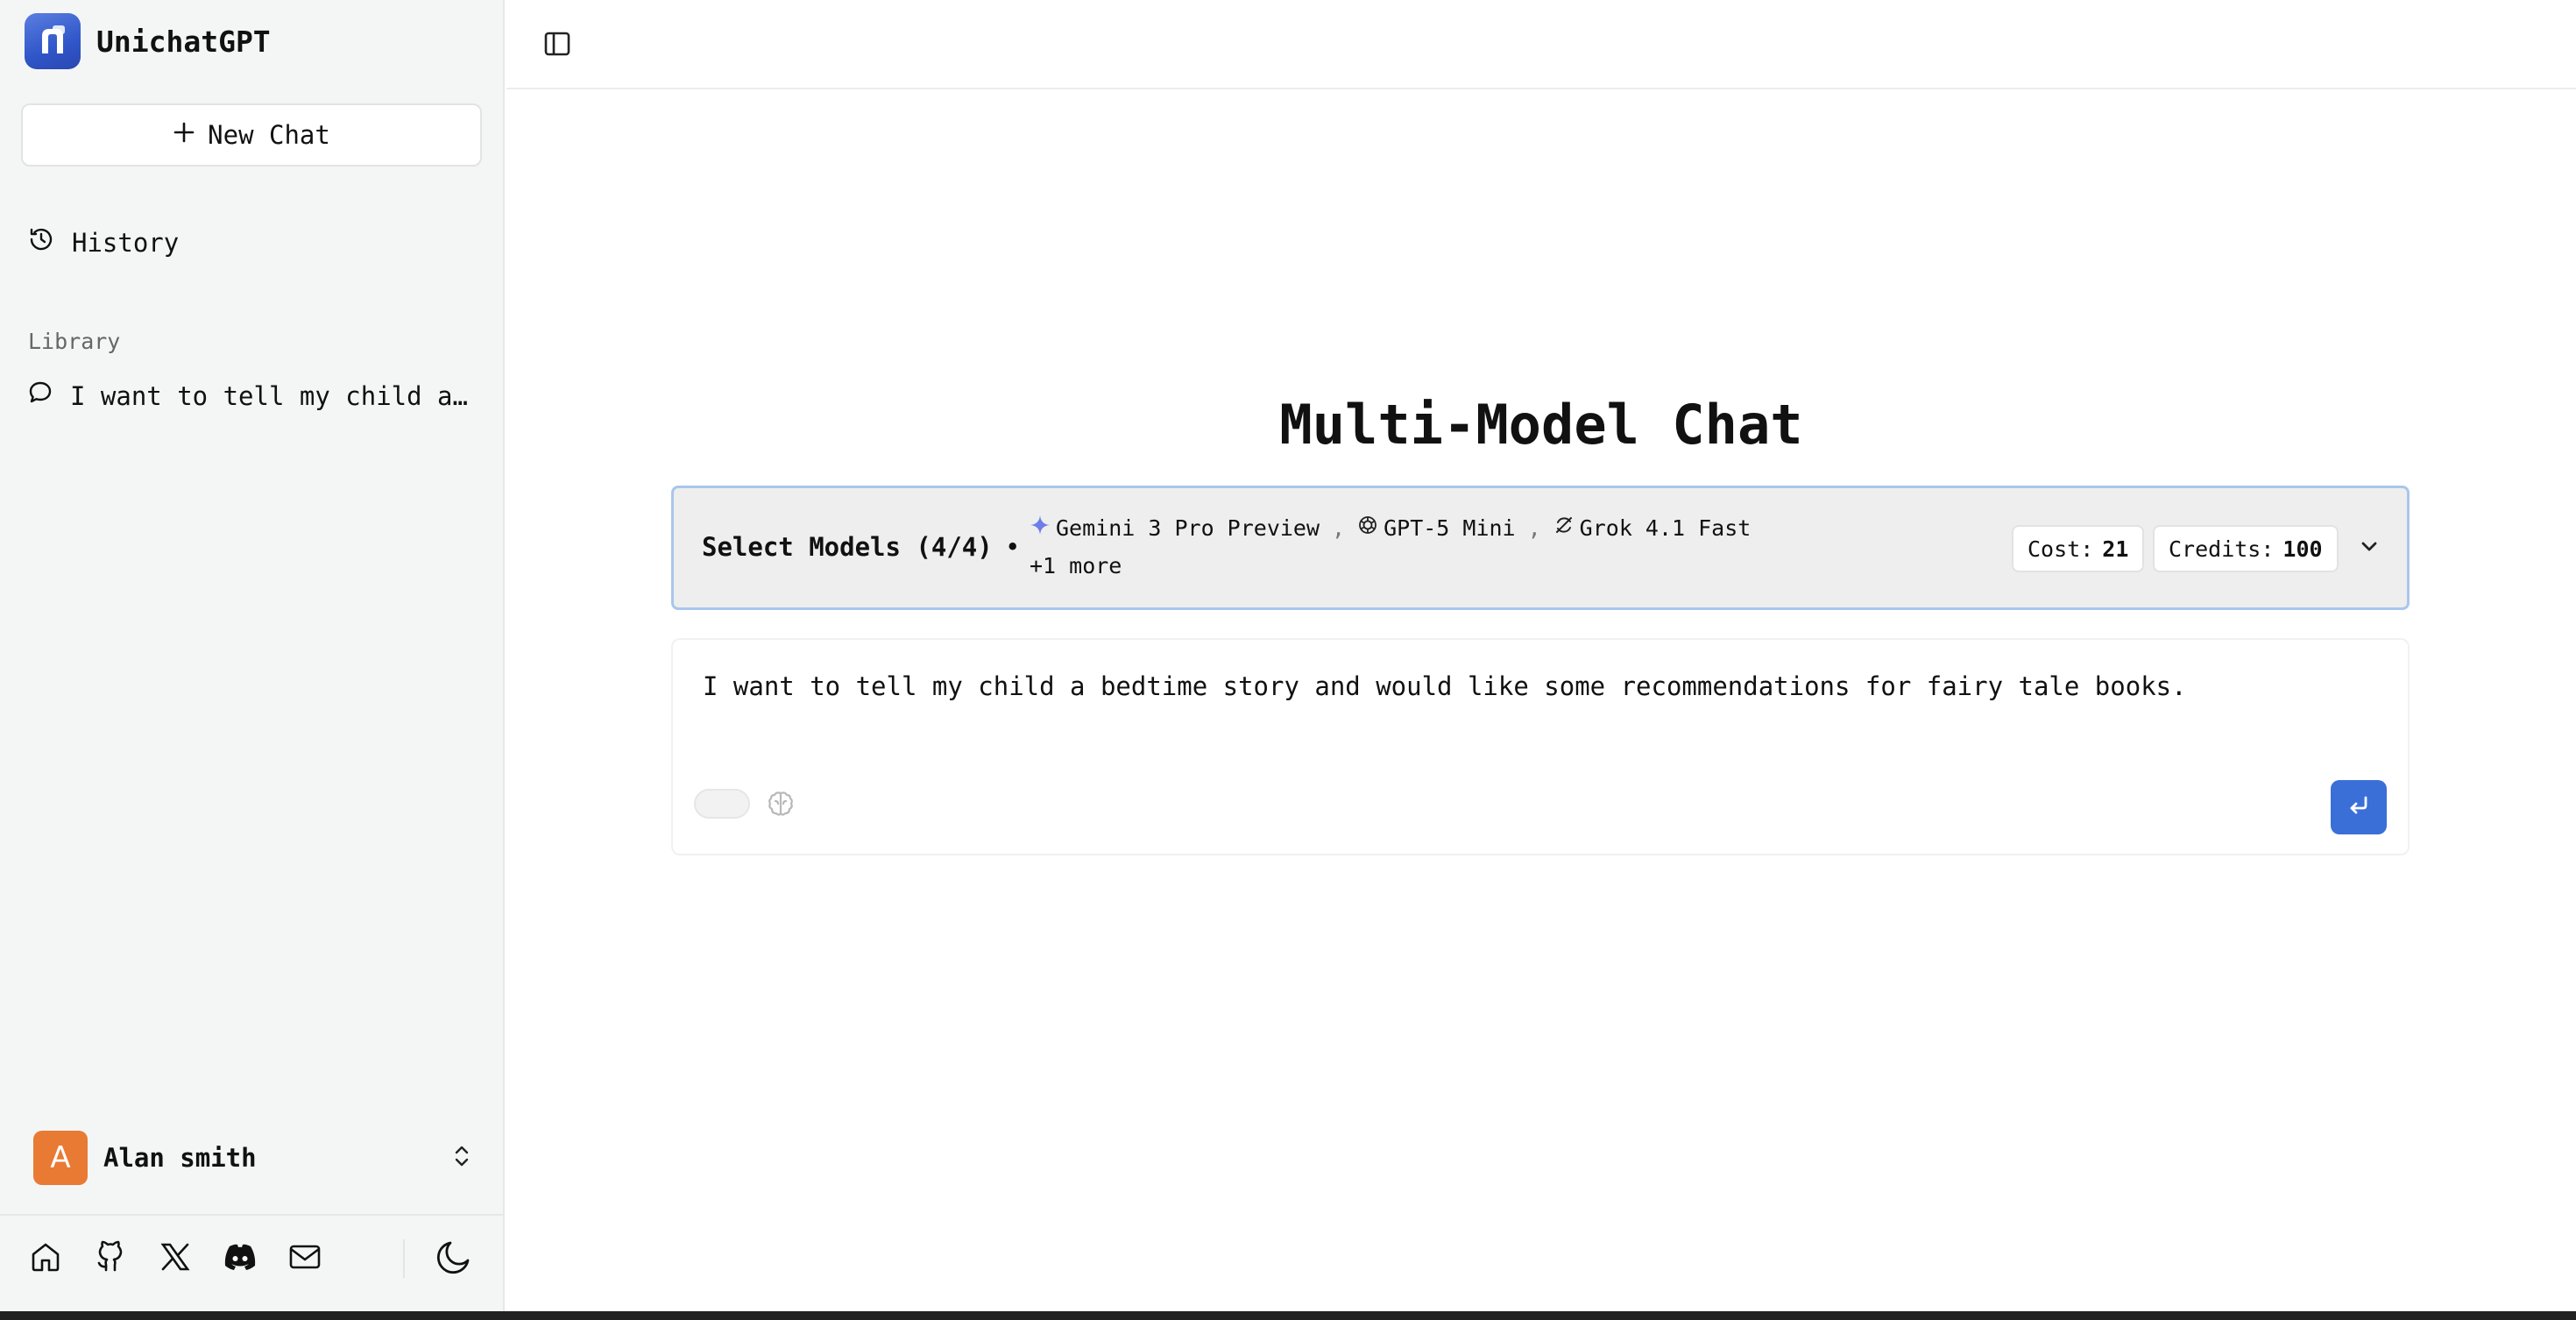 The image size is (2576, 1320). I want to click on enter-icon, so click(2359, 807).